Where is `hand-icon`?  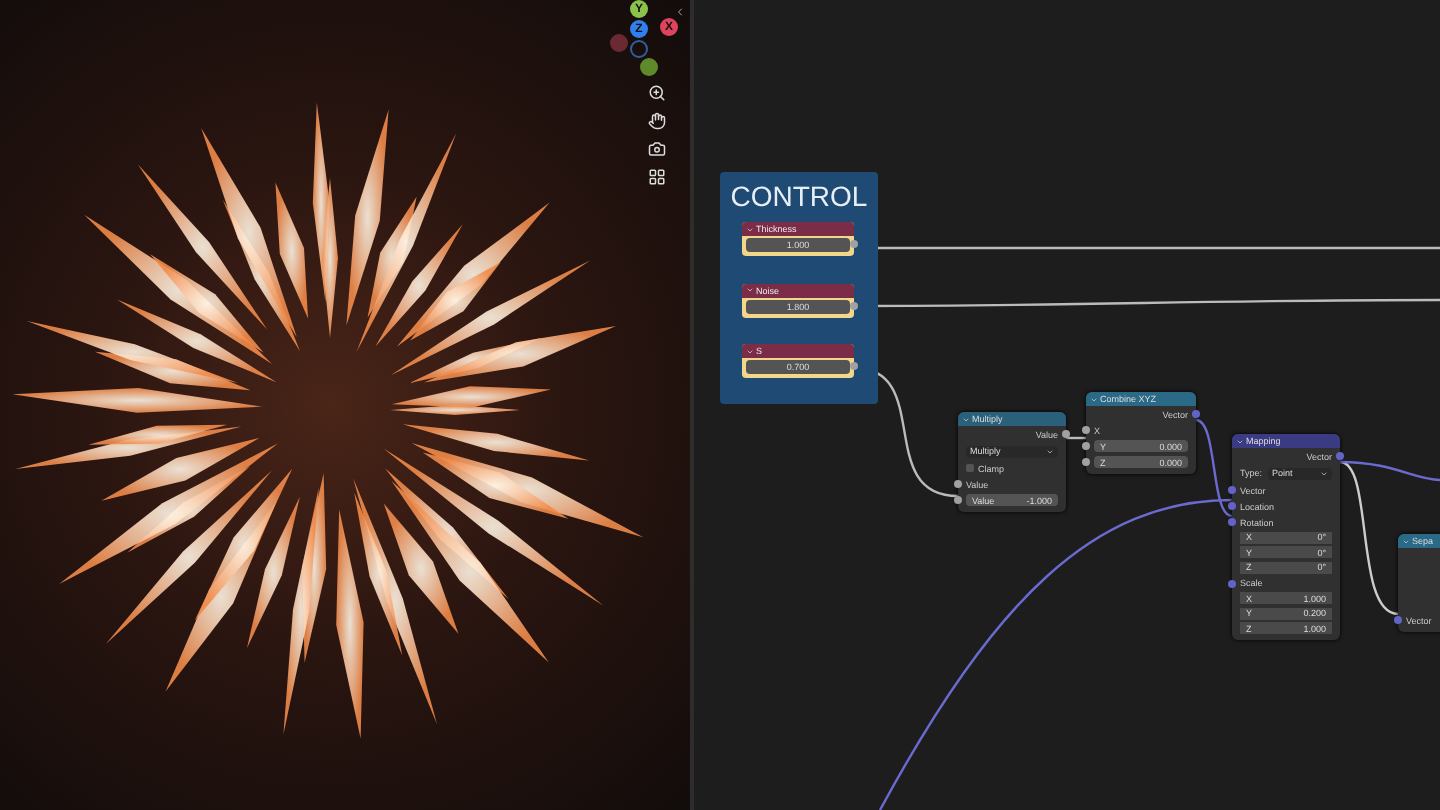 hand-icon is located at coordinates (657, 121).